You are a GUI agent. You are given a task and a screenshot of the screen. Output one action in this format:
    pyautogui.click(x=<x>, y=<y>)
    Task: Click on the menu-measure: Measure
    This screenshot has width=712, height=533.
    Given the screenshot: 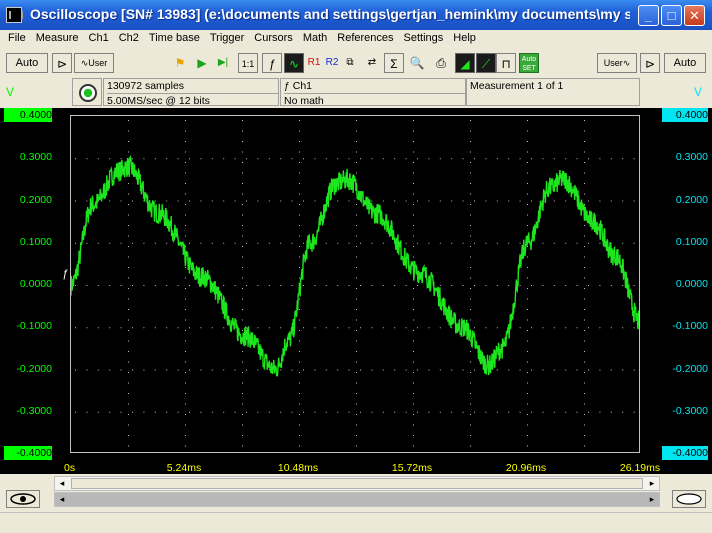 What is the action you would take?
    pyautogui.click(x=57, y=40)
    